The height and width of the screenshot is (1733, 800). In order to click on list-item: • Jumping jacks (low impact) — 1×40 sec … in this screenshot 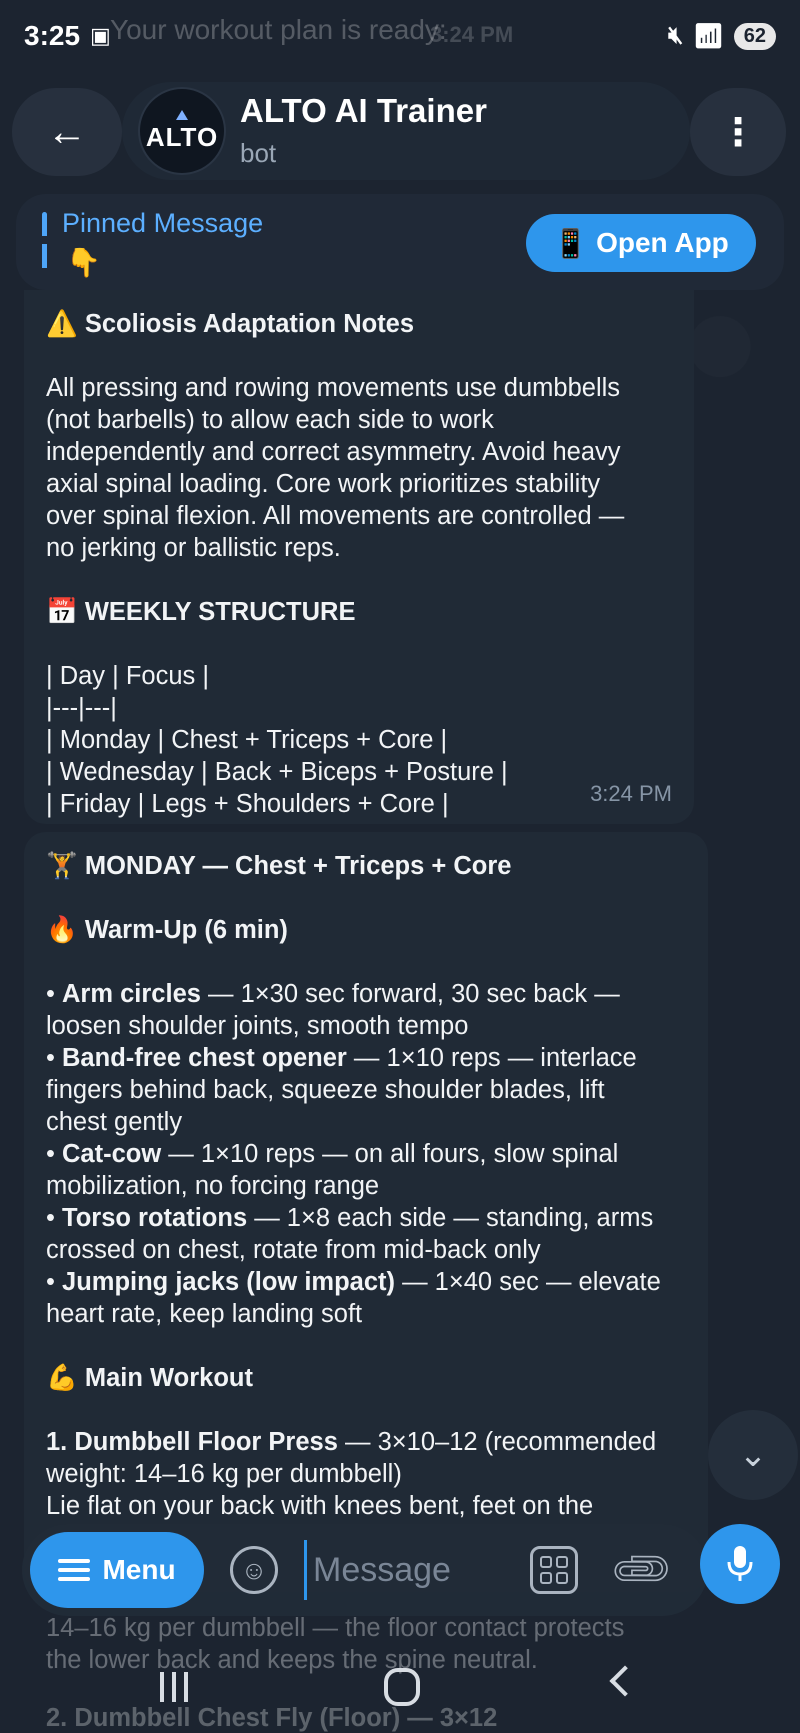, I will do `click(353, 1282)`.